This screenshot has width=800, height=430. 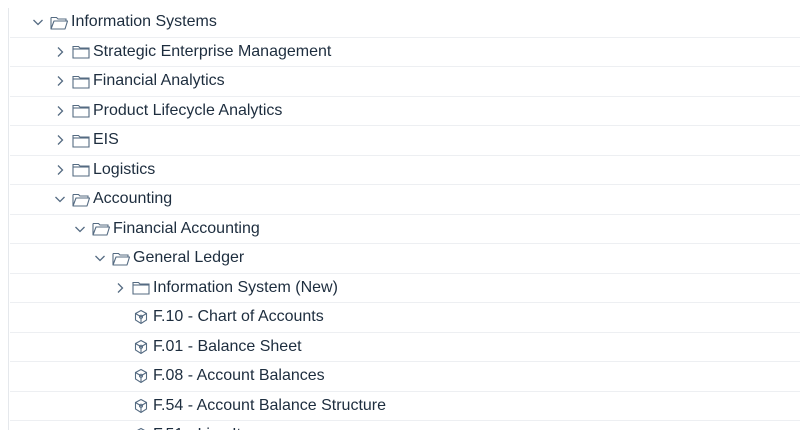 I want to click on tree-node-label: Information System (New), so click(x=245, y=287).